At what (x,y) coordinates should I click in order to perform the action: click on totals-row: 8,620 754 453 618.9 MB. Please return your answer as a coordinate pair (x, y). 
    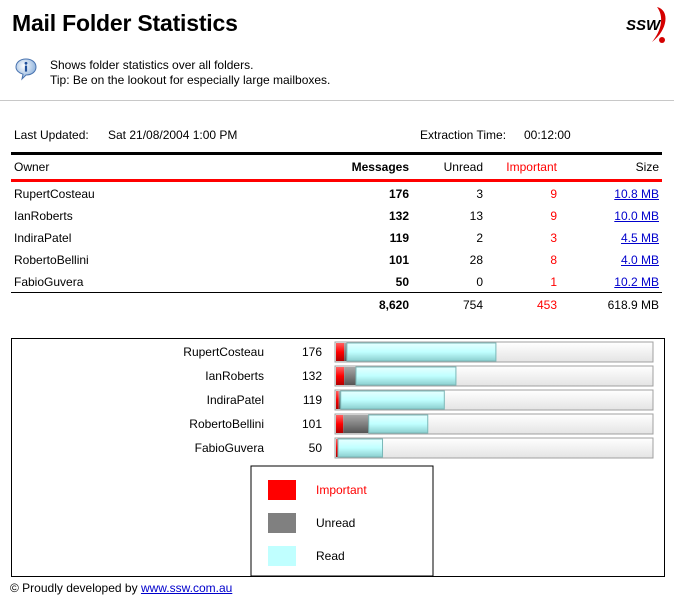
    Looking at the image, I should click on (336, 304).